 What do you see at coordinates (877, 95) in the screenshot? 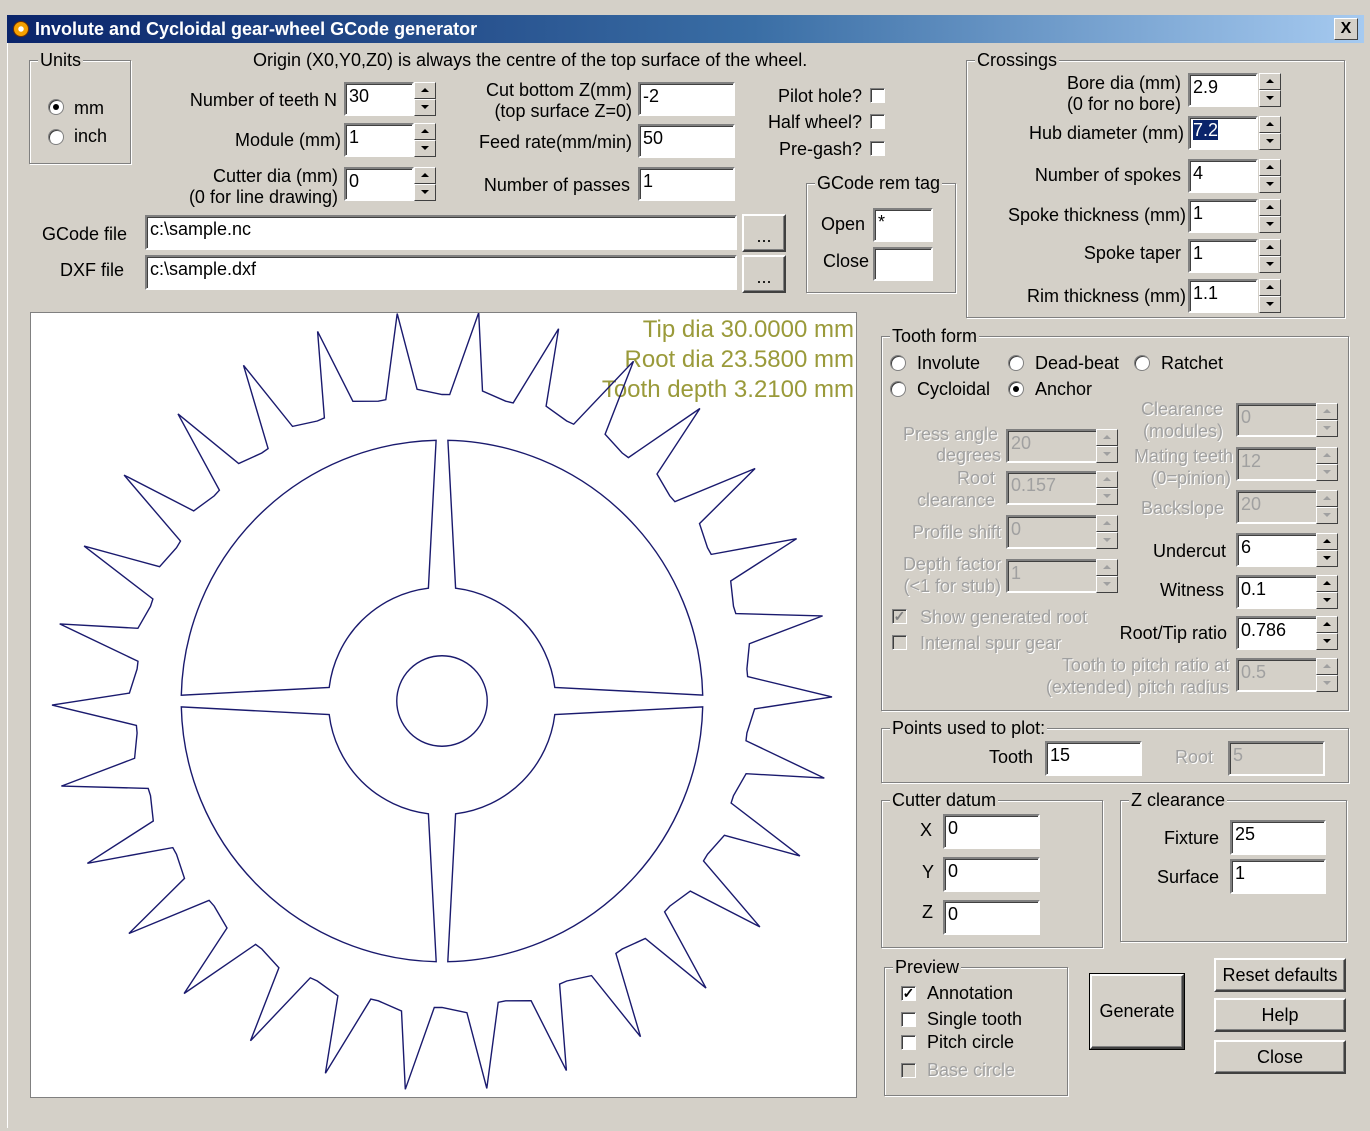
I see `pilot-hole-checkbox` at bounding box center [877, 95].